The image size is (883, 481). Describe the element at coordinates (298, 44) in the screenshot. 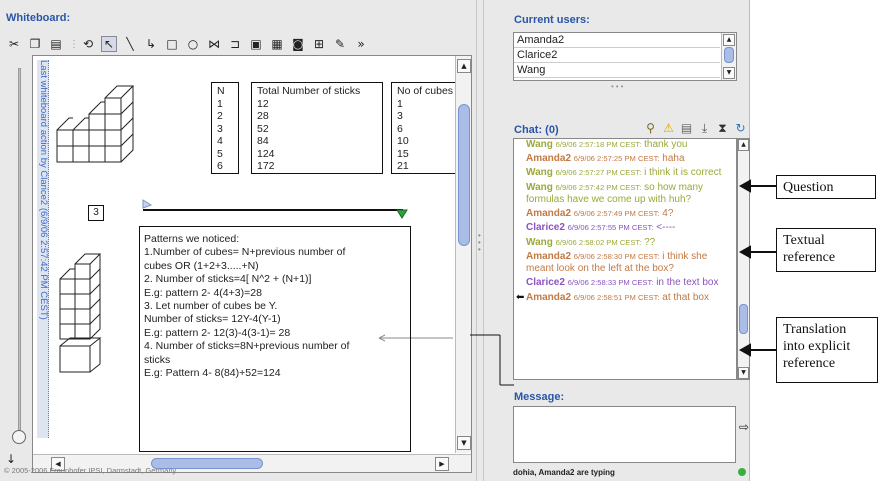

I see `camera-tool-icon: ◙` at that location.